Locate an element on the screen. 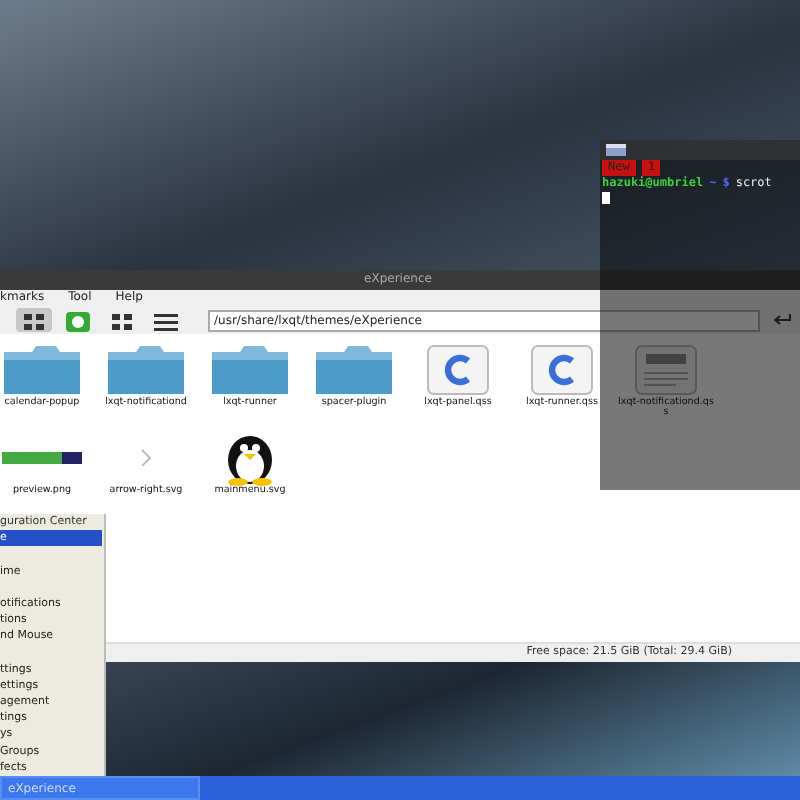 The height and width of the screenshot is (800, 800). image-thumbnail-icon is located at coordinates (42, 458).